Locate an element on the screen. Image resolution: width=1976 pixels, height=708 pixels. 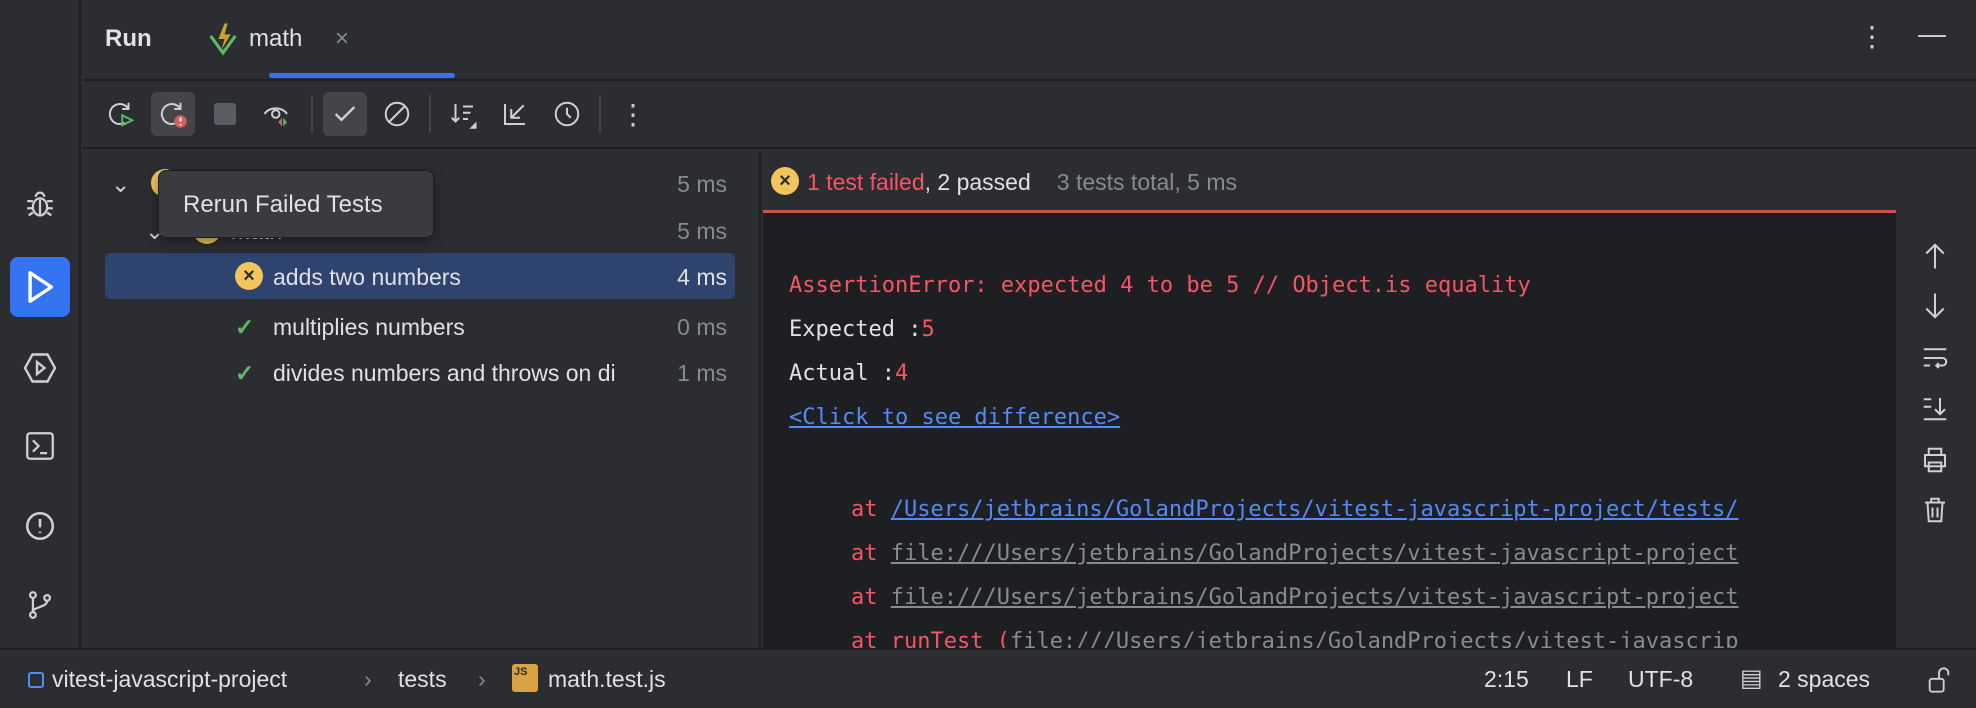
tool-window-stripe is located at coordinates (40, 324).